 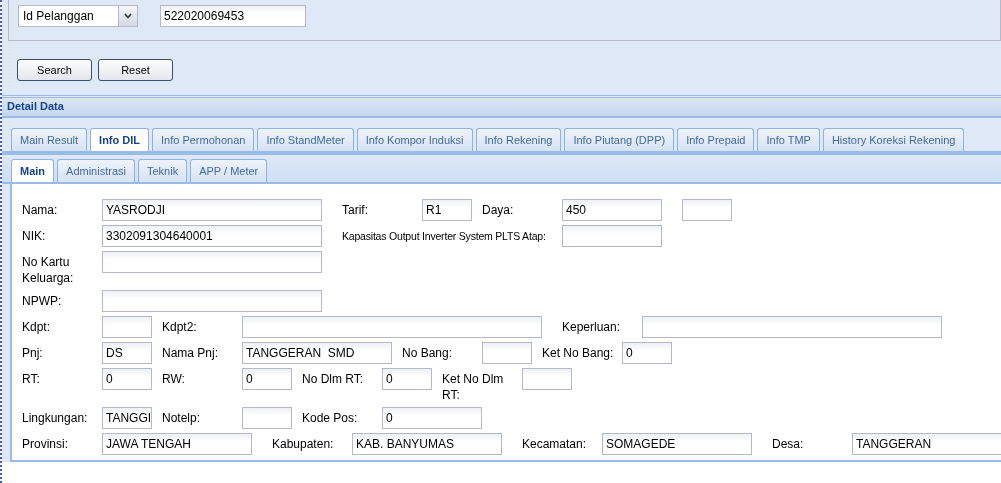 What do you see at coordinates (174, 379) in the screenshot?
I see `field-label: RW:` at bounding box center [174, 379].